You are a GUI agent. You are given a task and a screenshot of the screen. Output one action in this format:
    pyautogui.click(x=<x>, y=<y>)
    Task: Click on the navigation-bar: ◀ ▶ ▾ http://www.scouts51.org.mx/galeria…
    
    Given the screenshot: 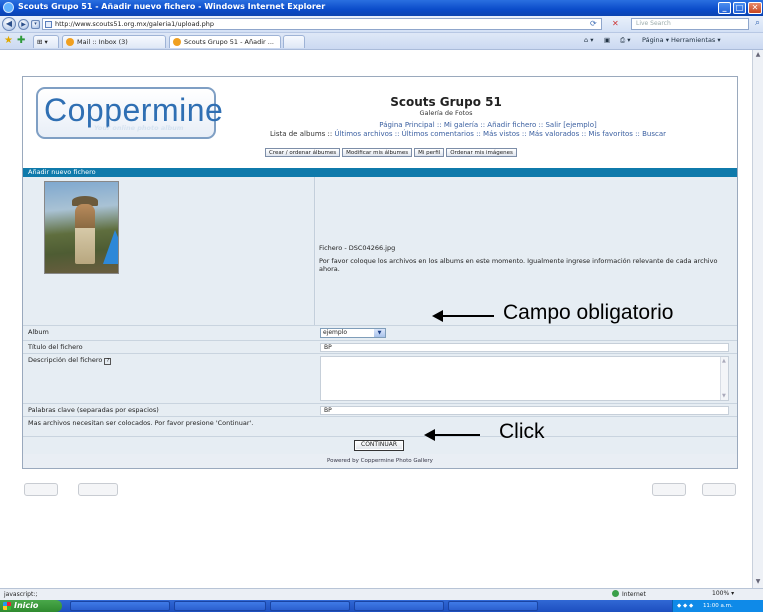 What is the action you would take?
    pyautogui.click(x=381, y=24)
    